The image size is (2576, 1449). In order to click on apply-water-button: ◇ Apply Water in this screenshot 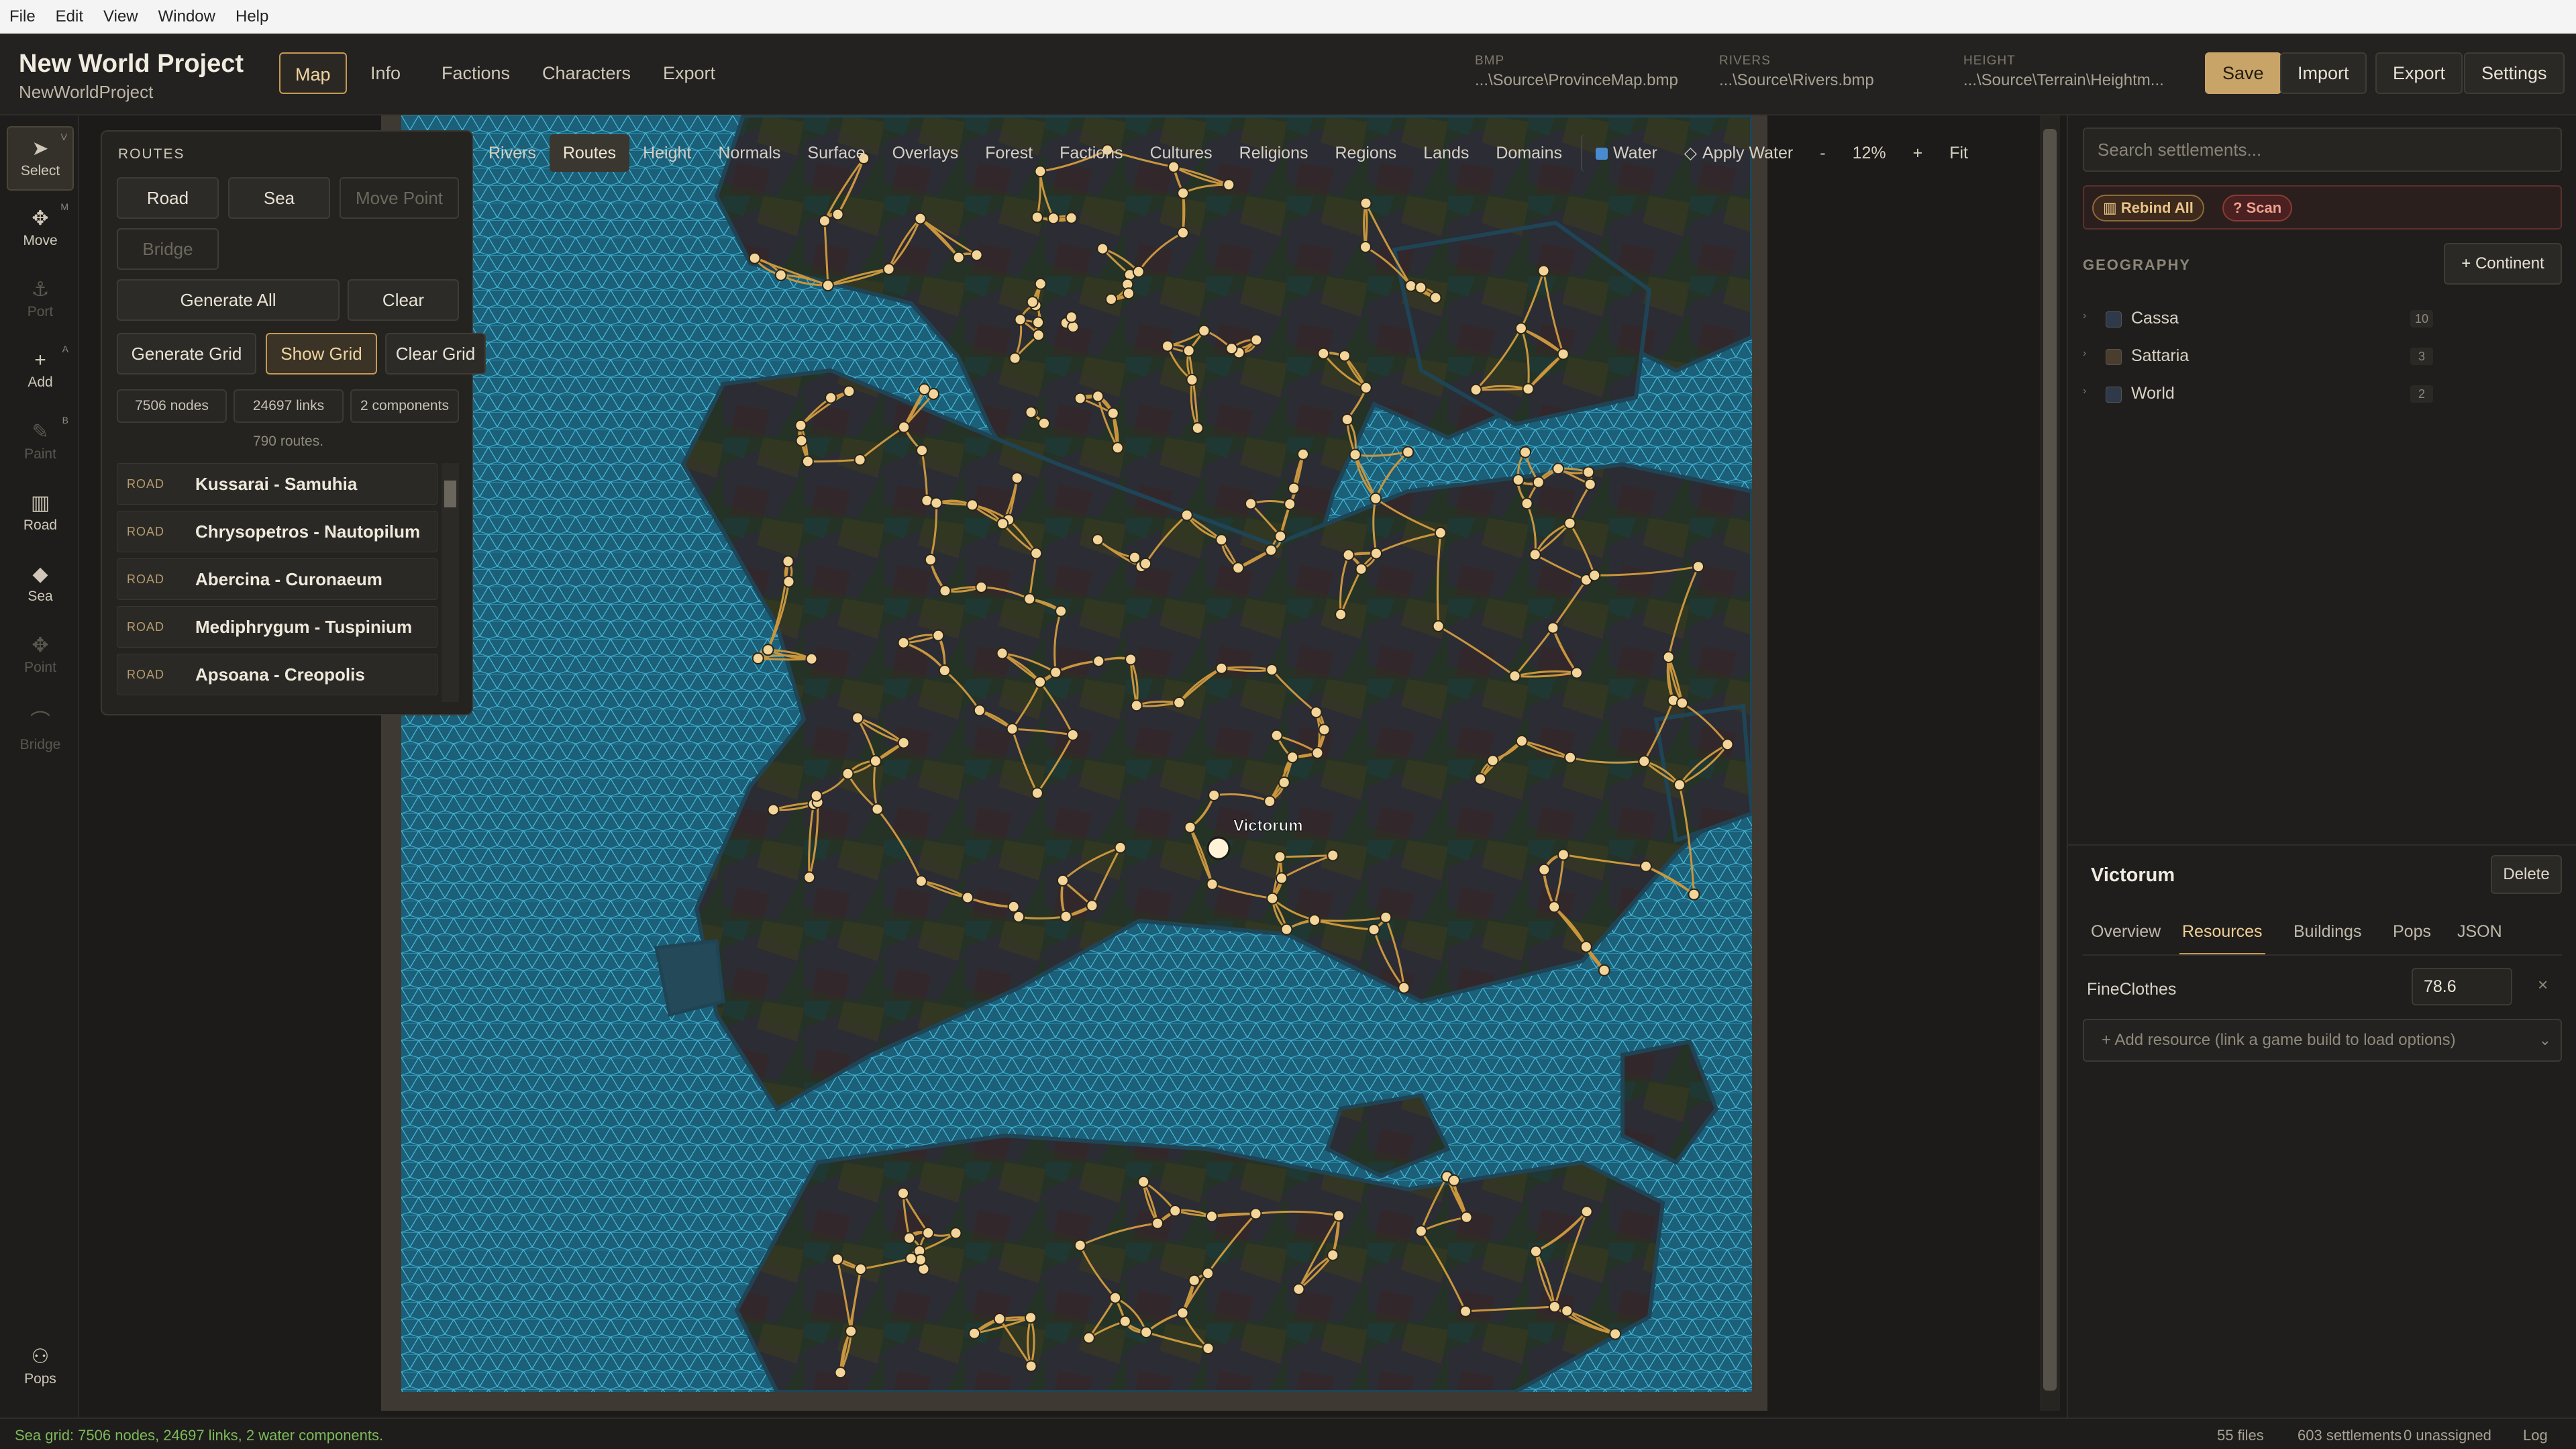, I will do `click(1738, 153)`.